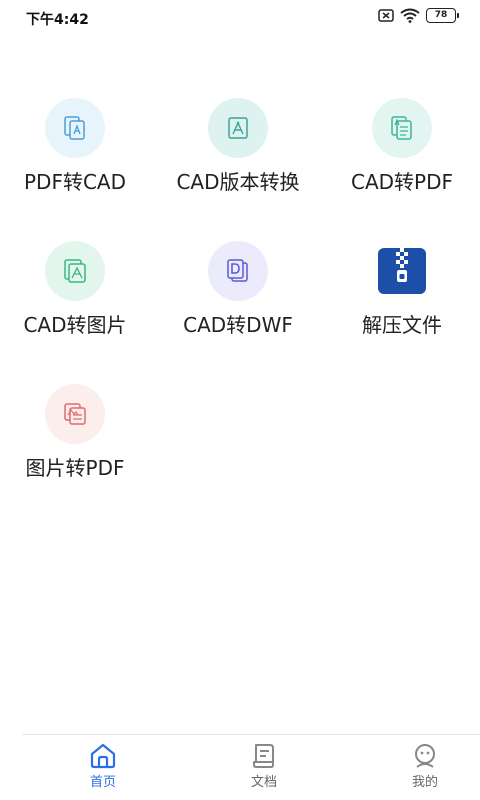  What do you see at coordinates (402, 128) in the screenshot?
I see `cad-to-pdf-icon` at bounding box center [402, 128].